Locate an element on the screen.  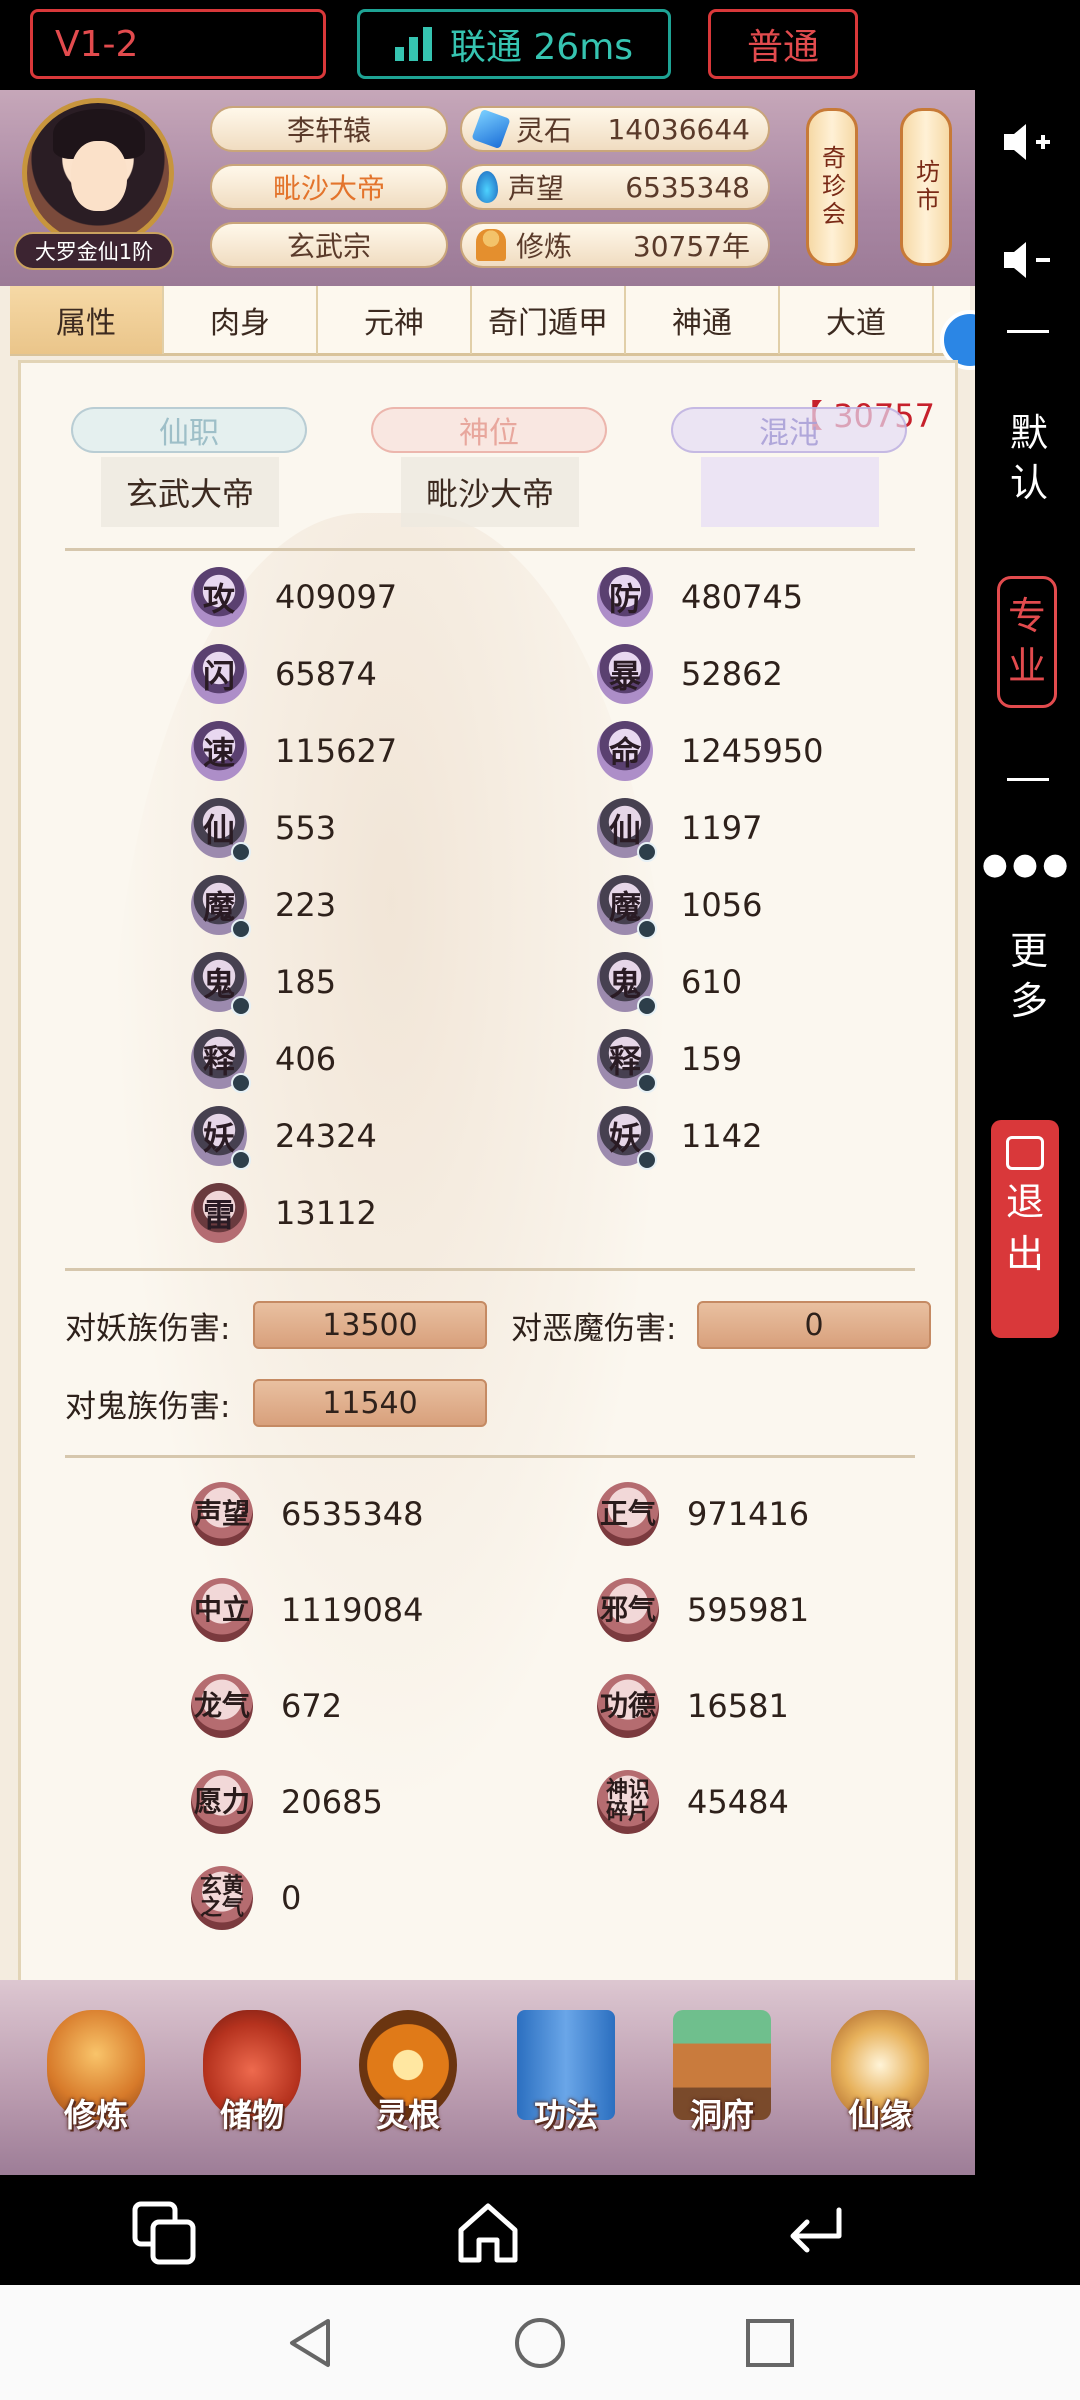
resource-spirit-stone: 灵石 14036644 is located at coordinates (615, 129).